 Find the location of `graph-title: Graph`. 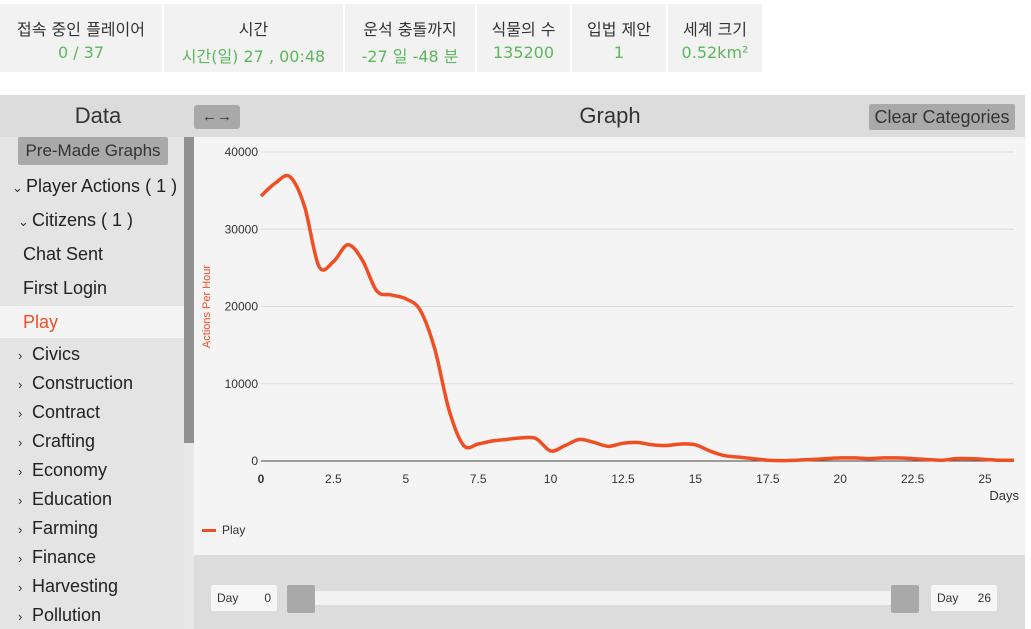

graph-title: Graph is located at coordinates (610, 115).